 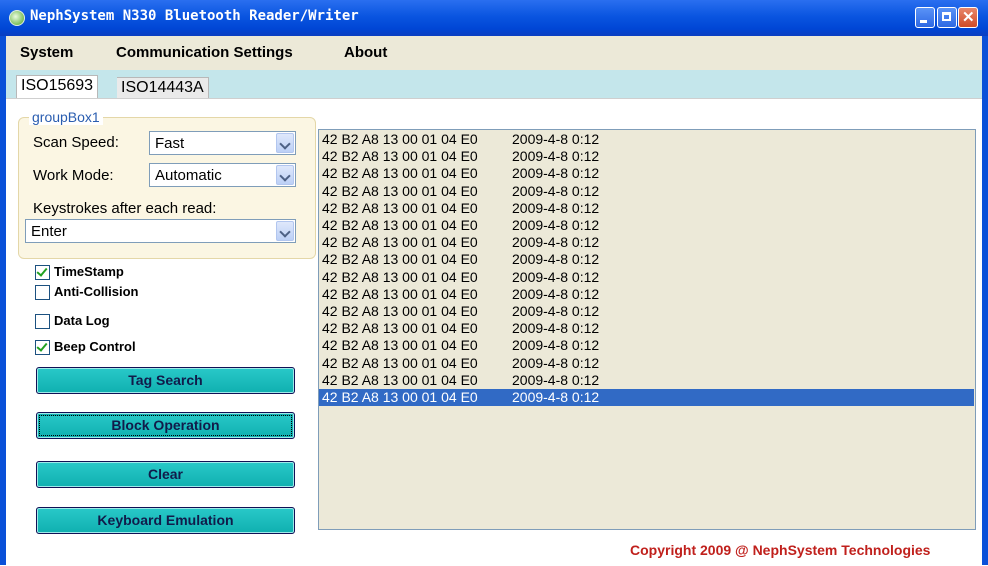 I want to click on minimize-button, so click(x=925, y=17).